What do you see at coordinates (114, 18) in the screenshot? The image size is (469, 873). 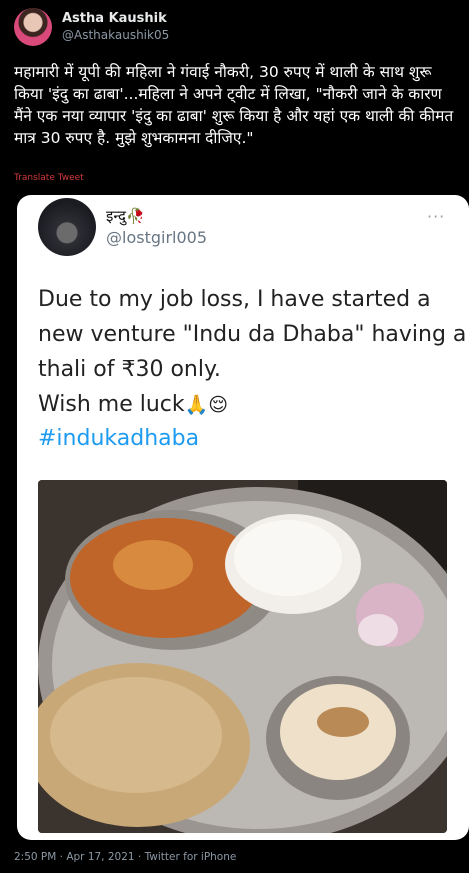 I see `author-name: Astha Kaushik` at bounding box center [114, 18].